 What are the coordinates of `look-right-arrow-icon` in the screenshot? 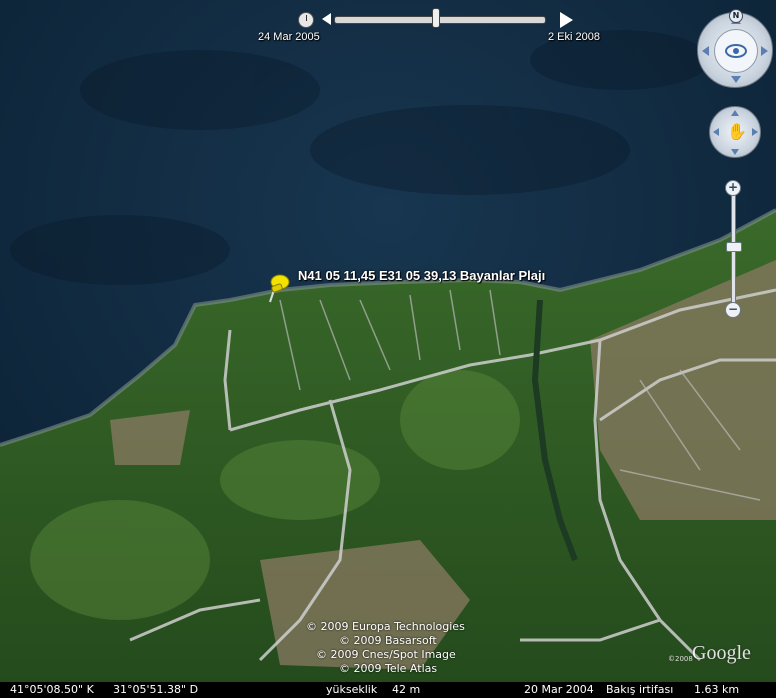 It's located at (764, 51).